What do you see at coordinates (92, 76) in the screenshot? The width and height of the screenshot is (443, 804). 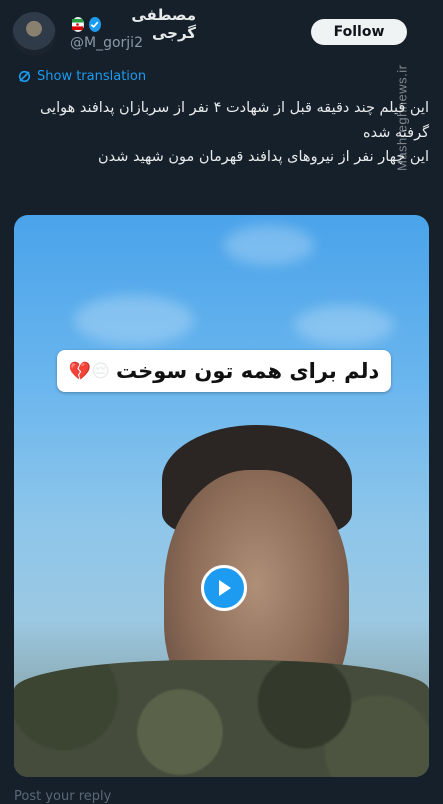 I see `translation-label: Show translation` at bounding box center [92, 76].